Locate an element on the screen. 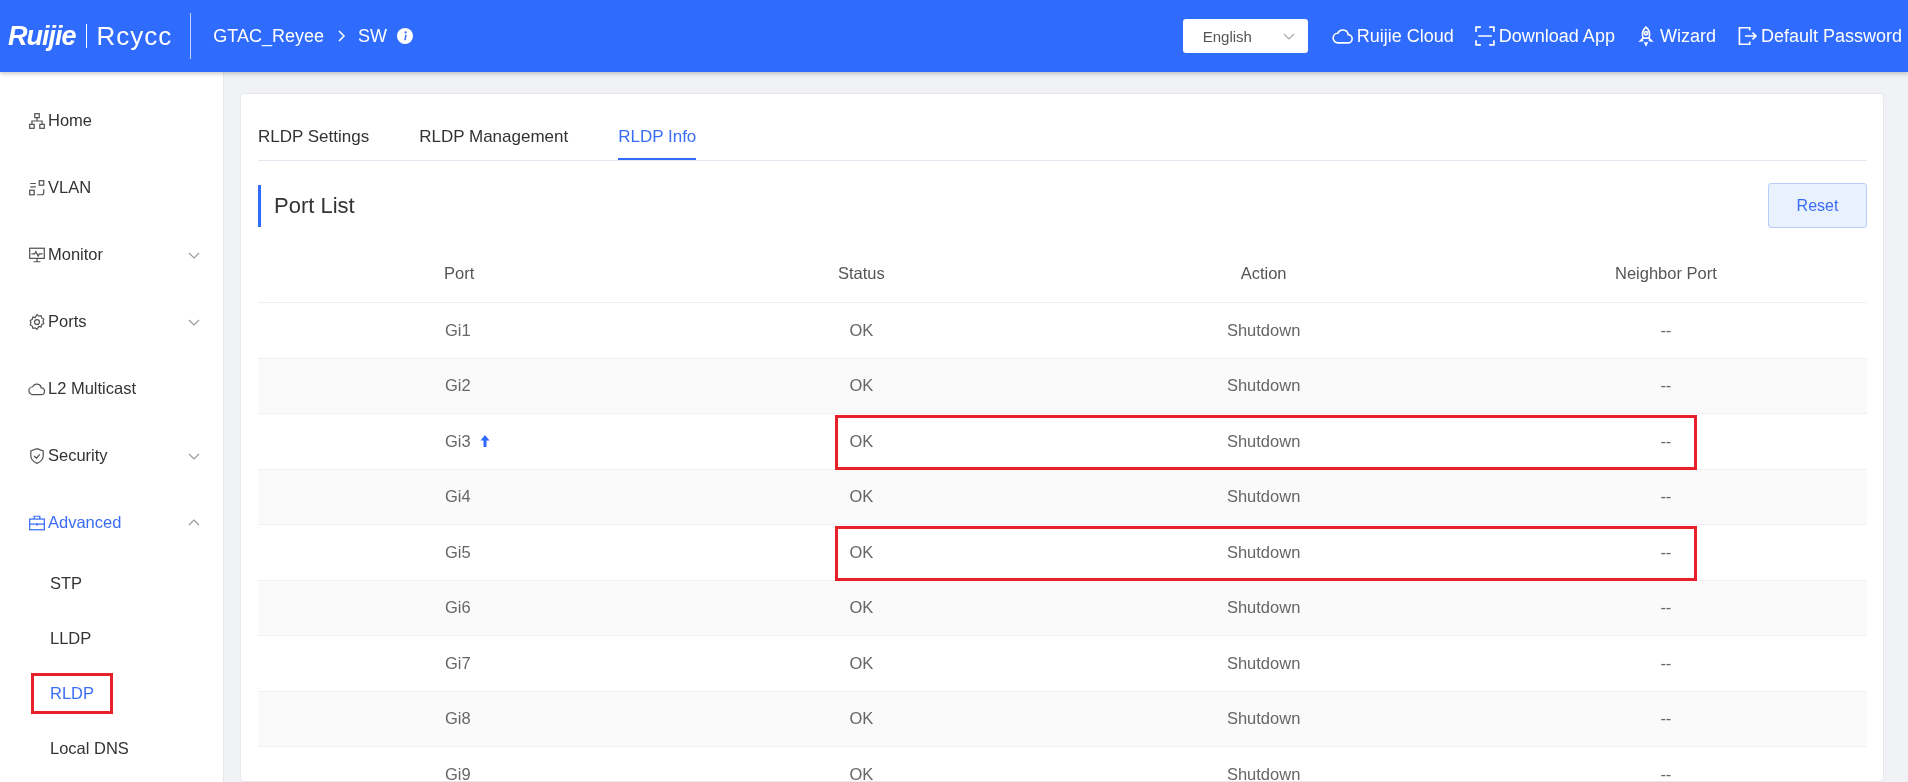 The image size is (1908, 782). scan-icon is located at coordinates (1484, 36).